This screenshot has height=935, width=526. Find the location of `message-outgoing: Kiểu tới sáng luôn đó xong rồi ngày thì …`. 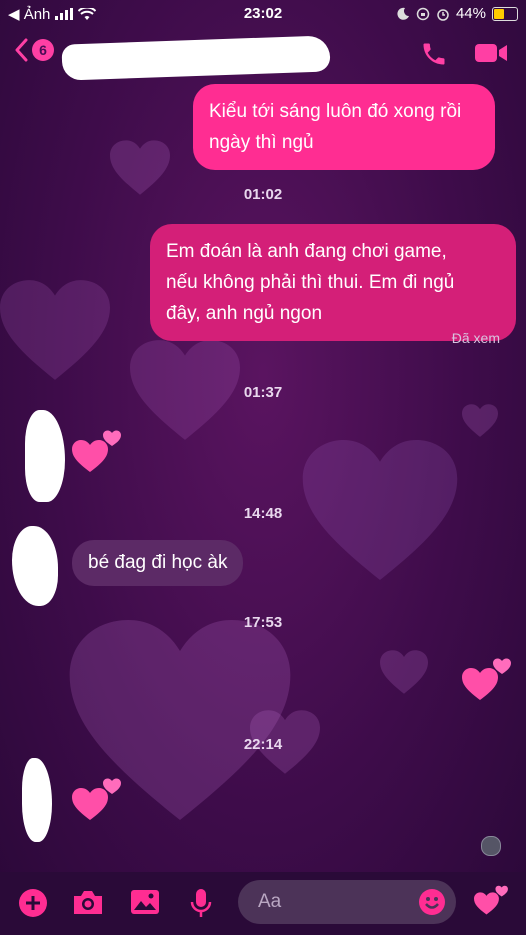

message-outgoing: Kiểu tới sáng luôn đó xong rồi ngày thì … is located at coordinates (344, 127).